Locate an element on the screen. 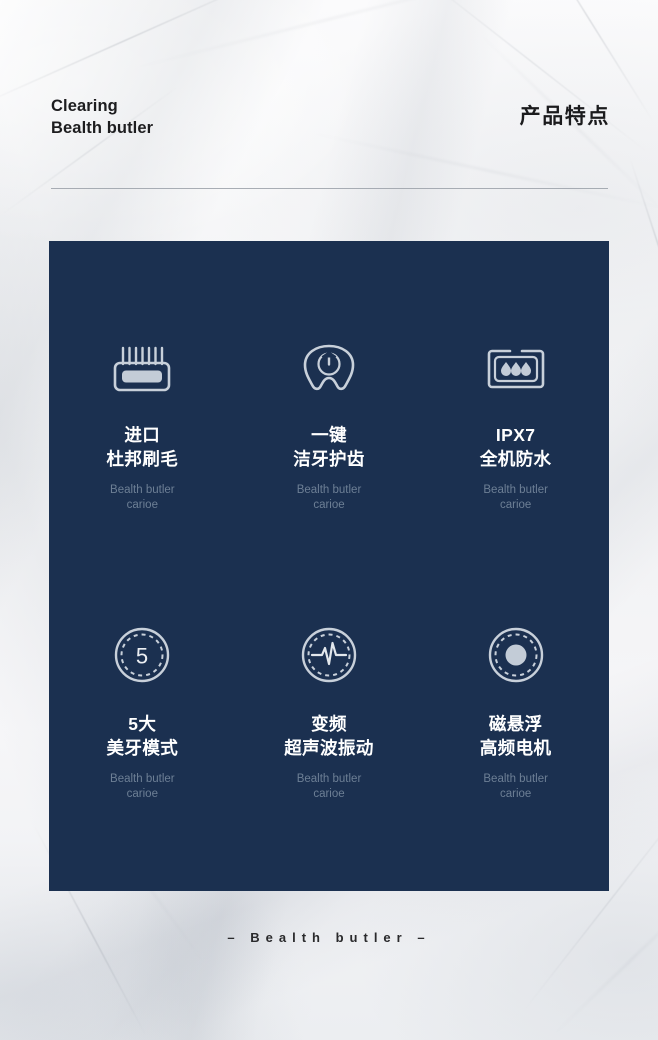 The height and width of the screenshot is (1040, 658). feature-card-magnetic-motor: 磁悬浮 高频电机 Bealth butler carioe is located at coordinates (515, 728).